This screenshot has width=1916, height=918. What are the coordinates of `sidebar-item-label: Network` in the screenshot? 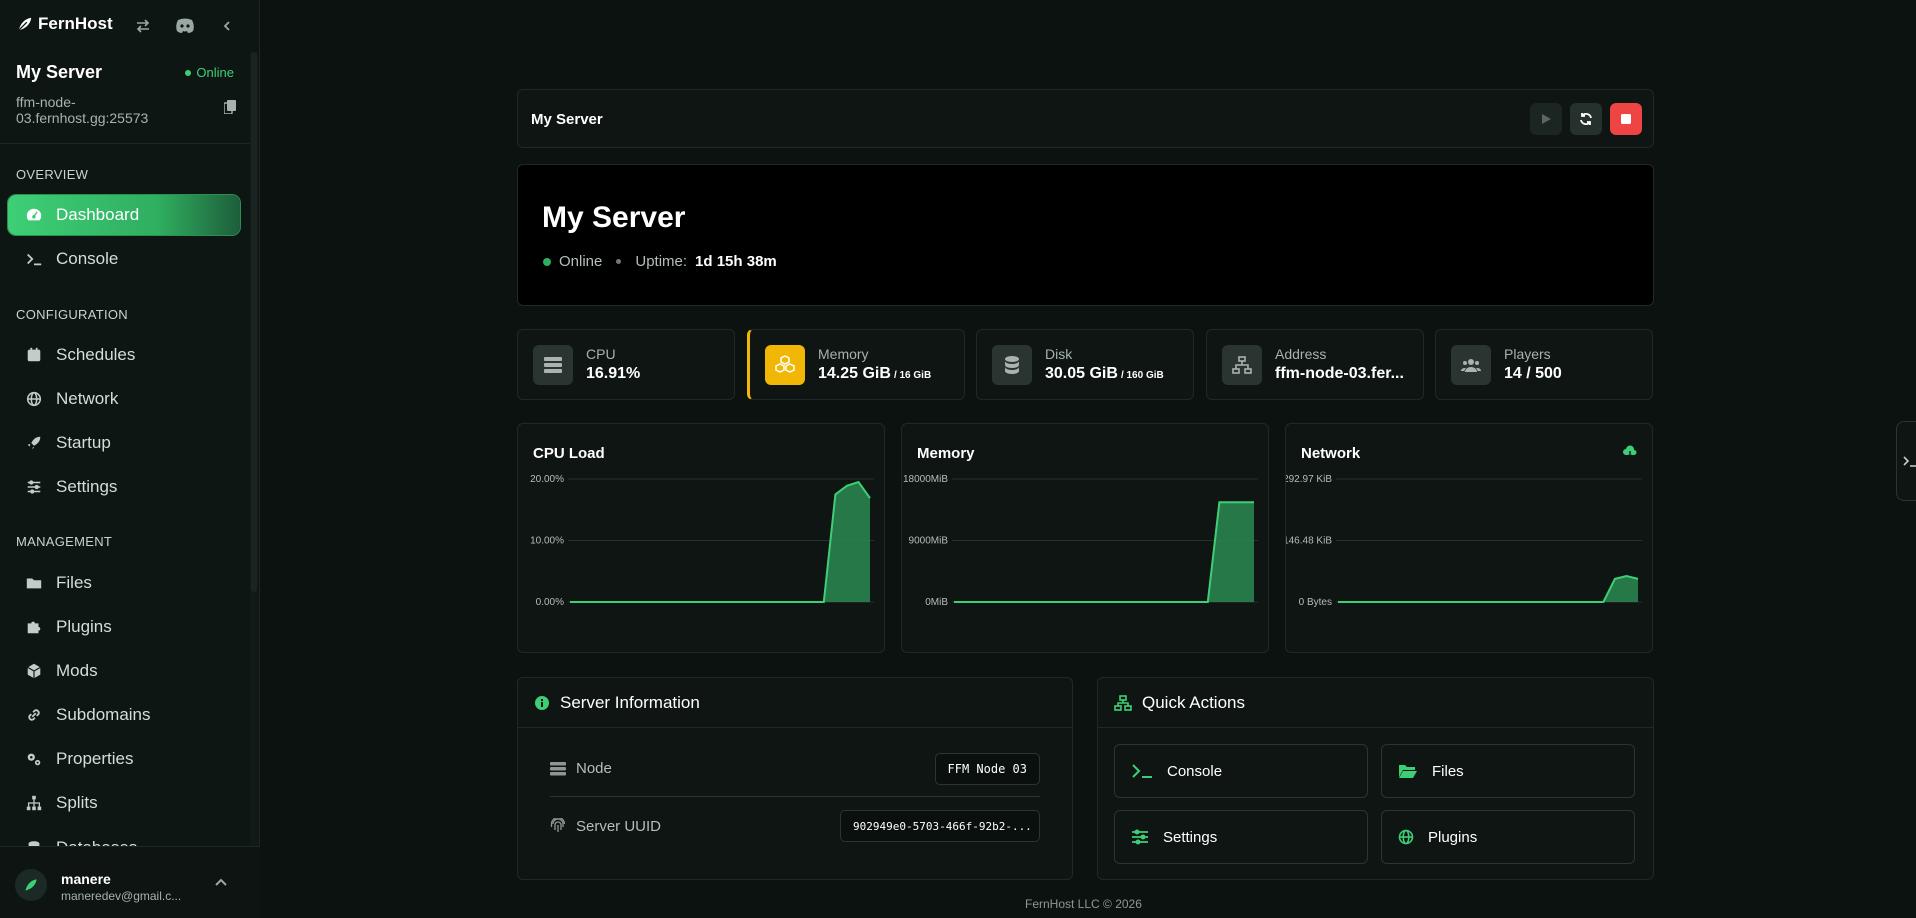 It's located at (87, 398).